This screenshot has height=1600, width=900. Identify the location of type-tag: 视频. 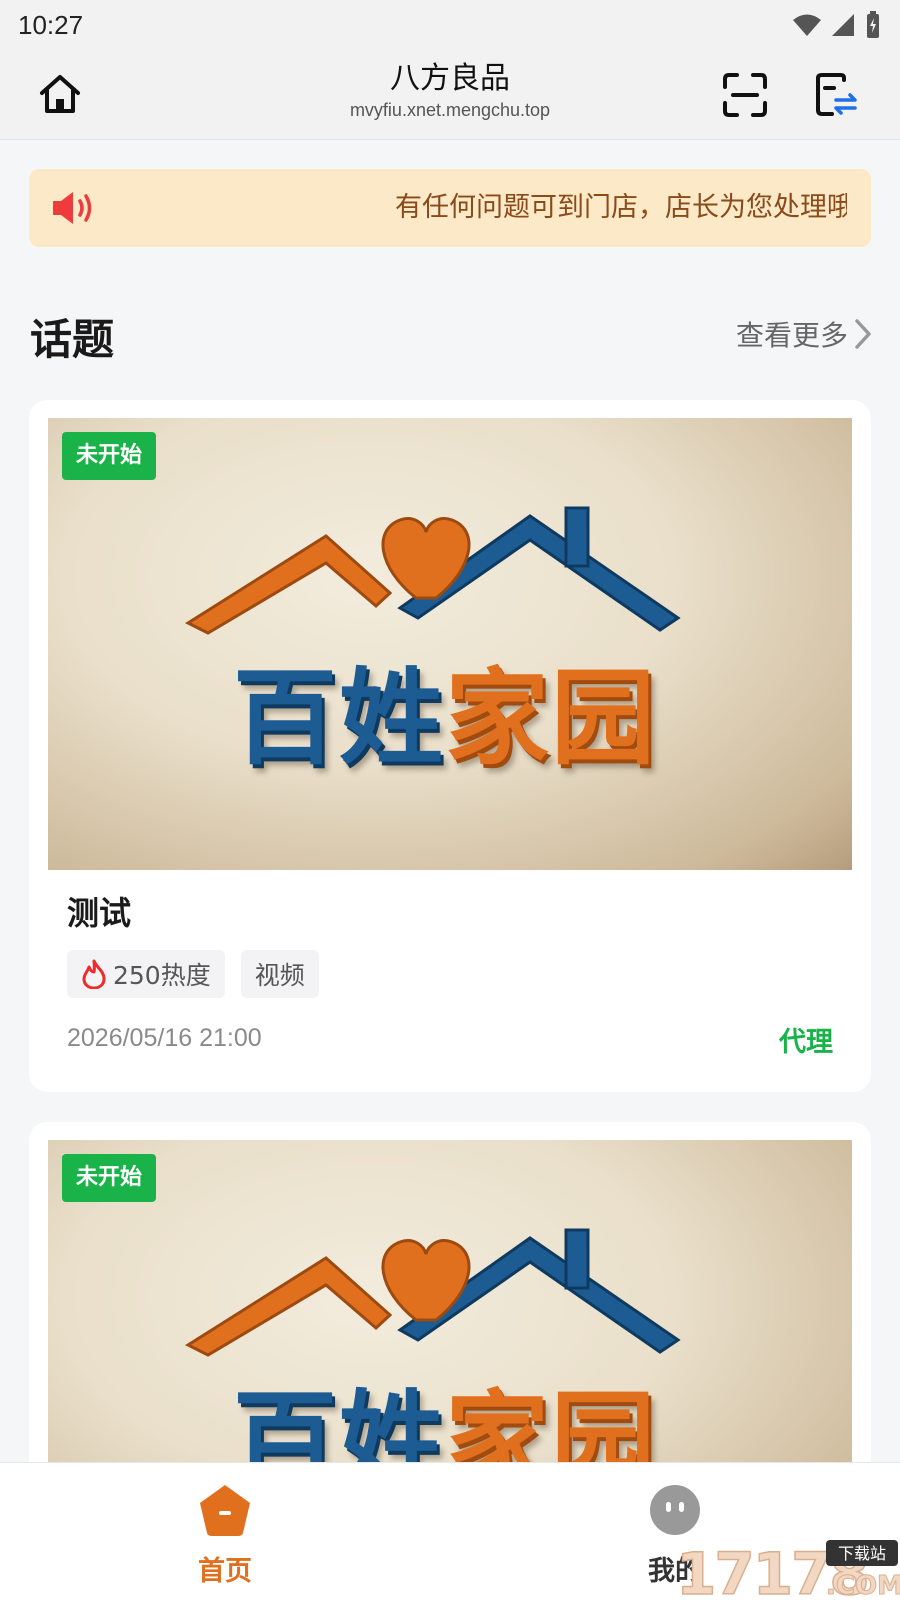
(279, 974).